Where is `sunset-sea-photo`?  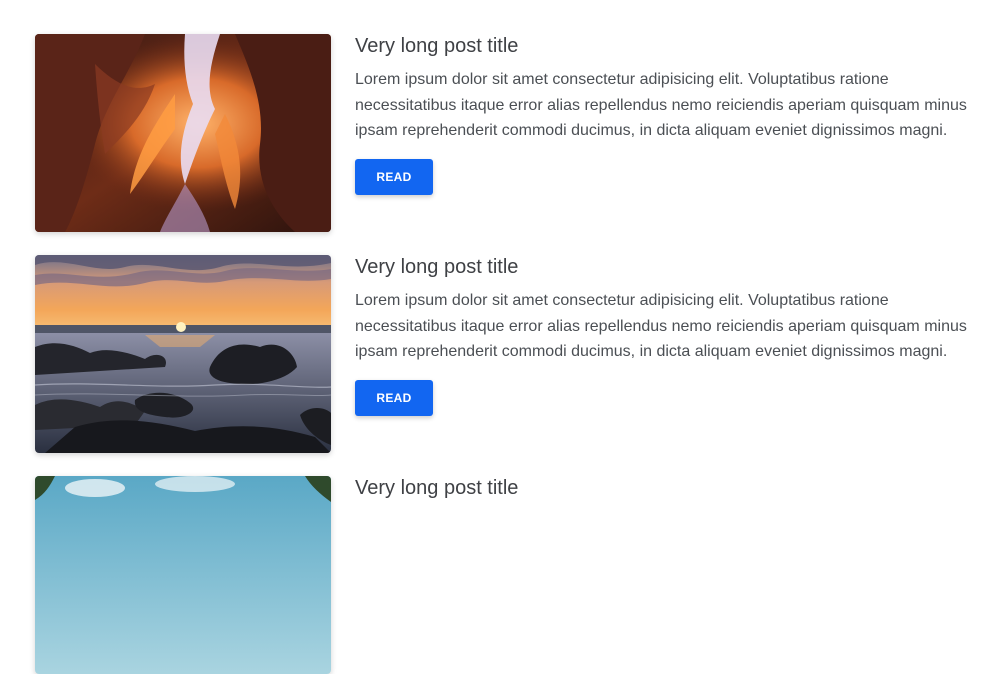
sunset-sea-photo is located at coordinates (183, 354).